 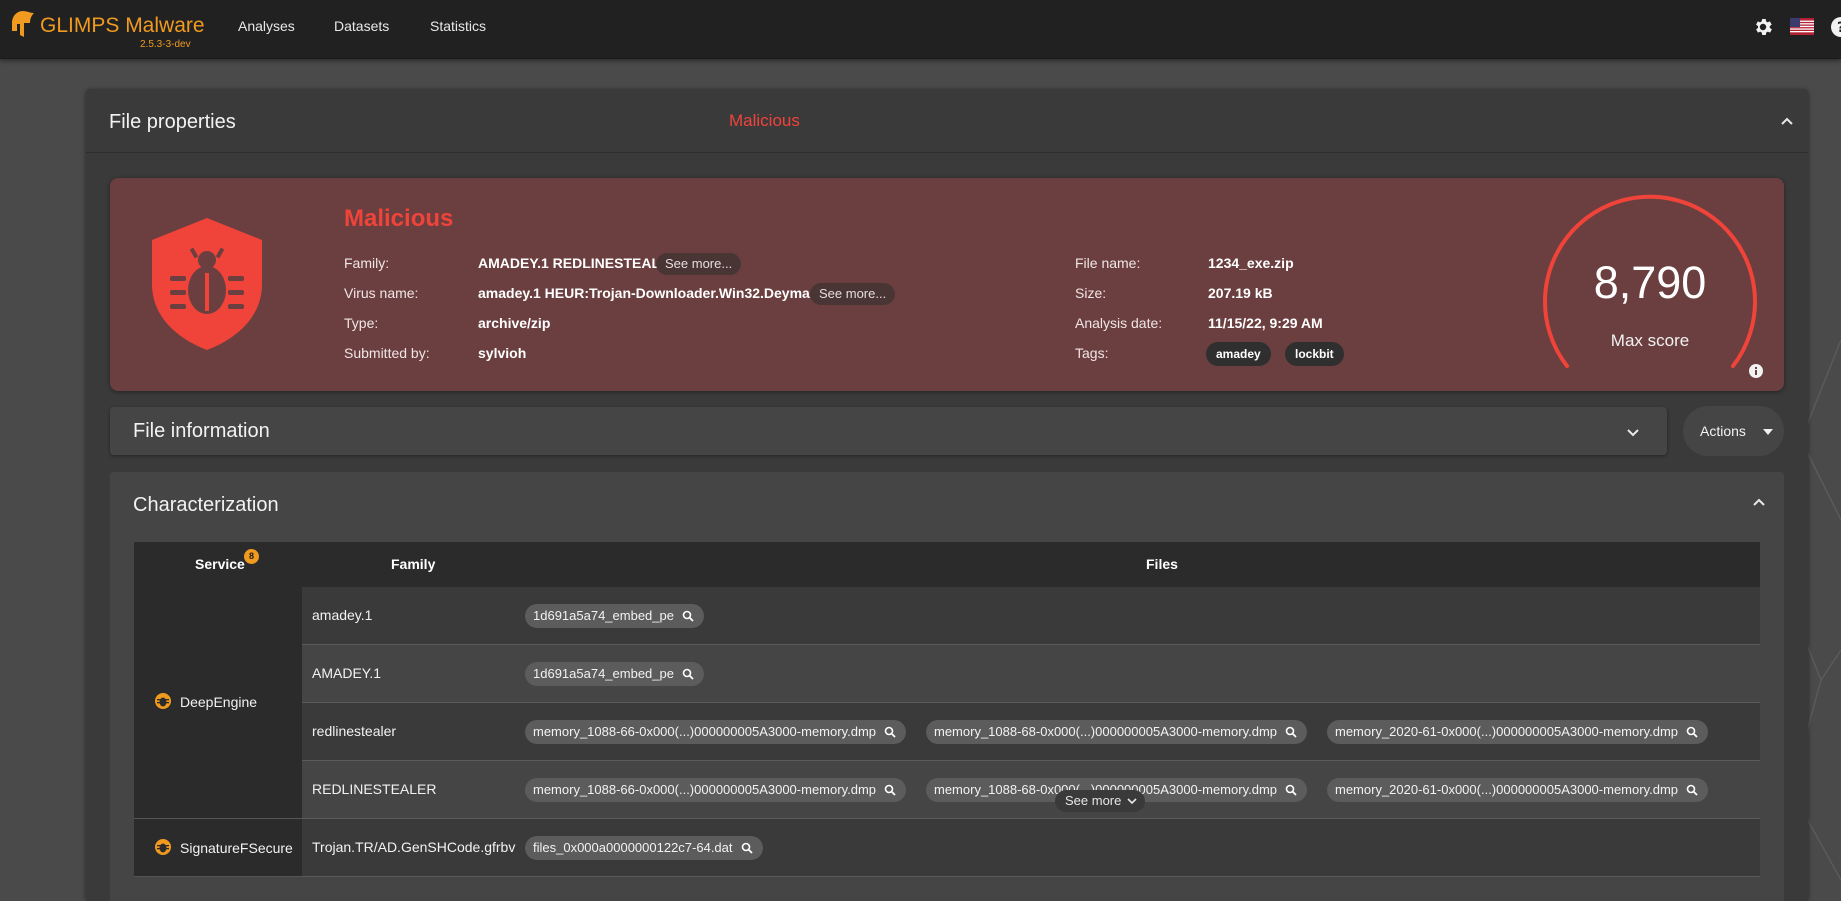 I want to click on shield-bug-icon, so click(x=207, y=284).